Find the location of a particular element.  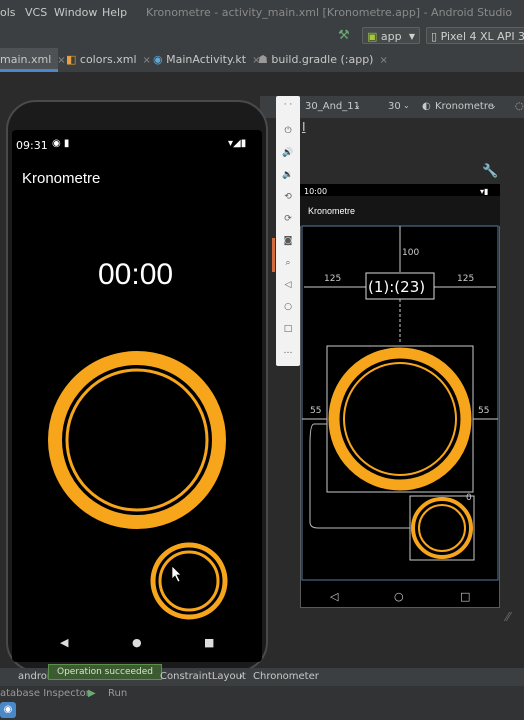

power-side-button is located at coordinates (273, 255).